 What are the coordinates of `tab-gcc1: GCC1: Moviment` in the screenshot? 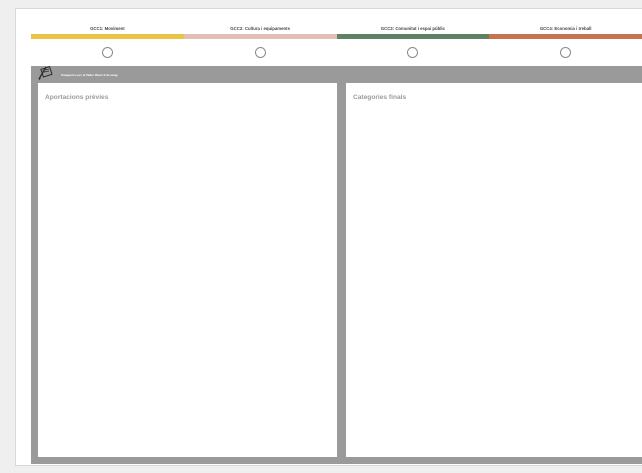 It's located at (107, 34).